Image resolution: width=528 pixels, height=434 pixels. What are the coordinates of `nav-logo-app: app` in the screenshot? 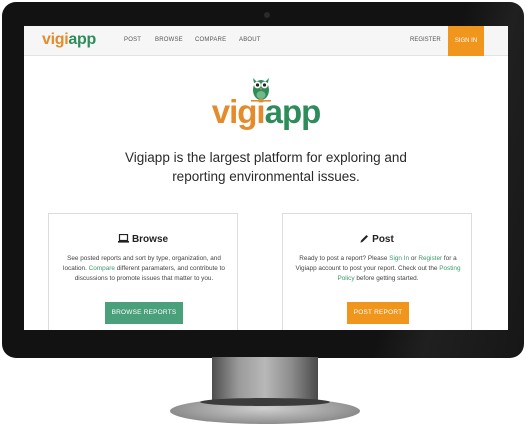 It's located at (82, 39).